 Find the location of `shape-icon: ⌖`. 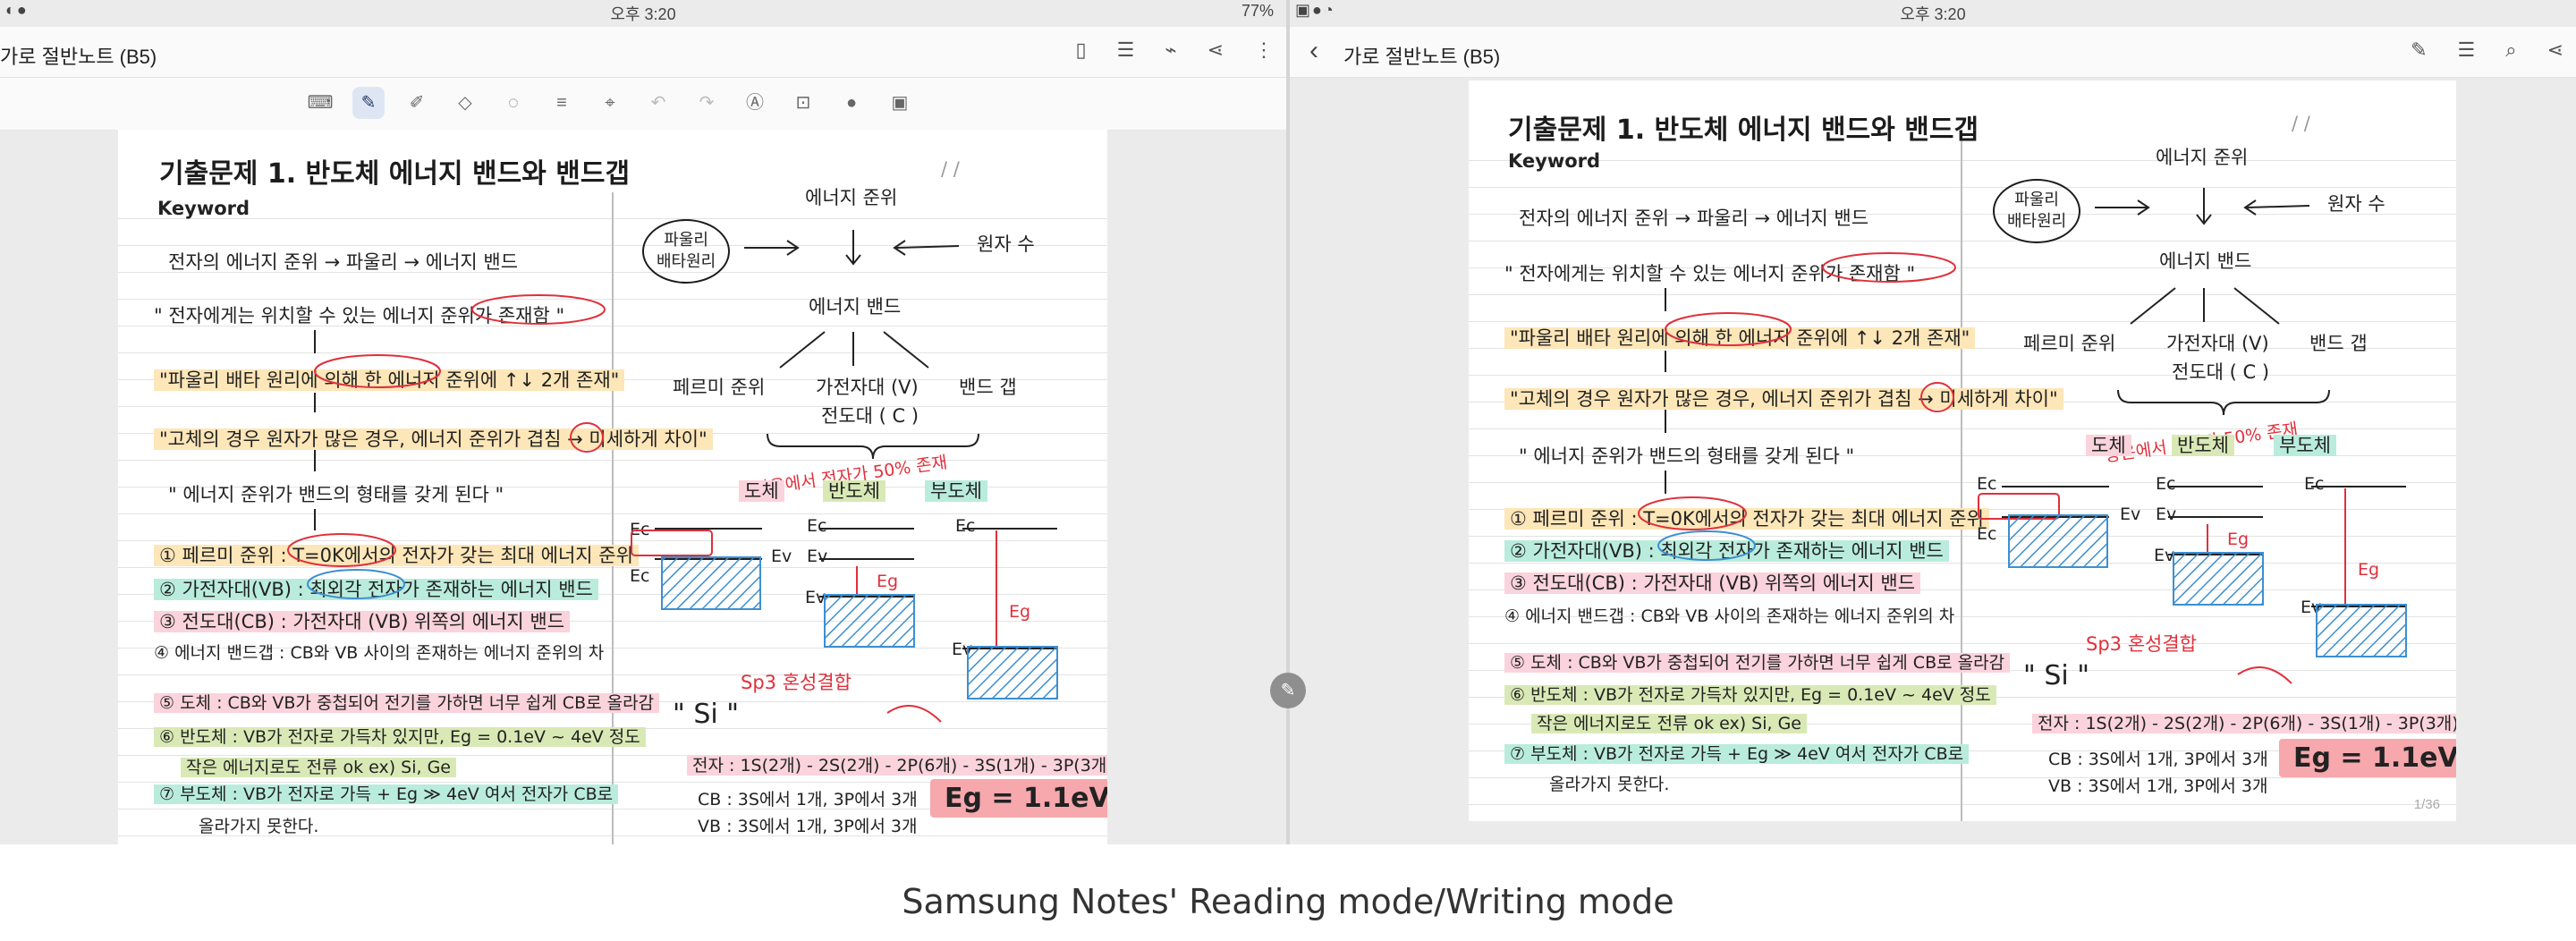

shape-icon: ⌖ is located at coordinates (610, 103).